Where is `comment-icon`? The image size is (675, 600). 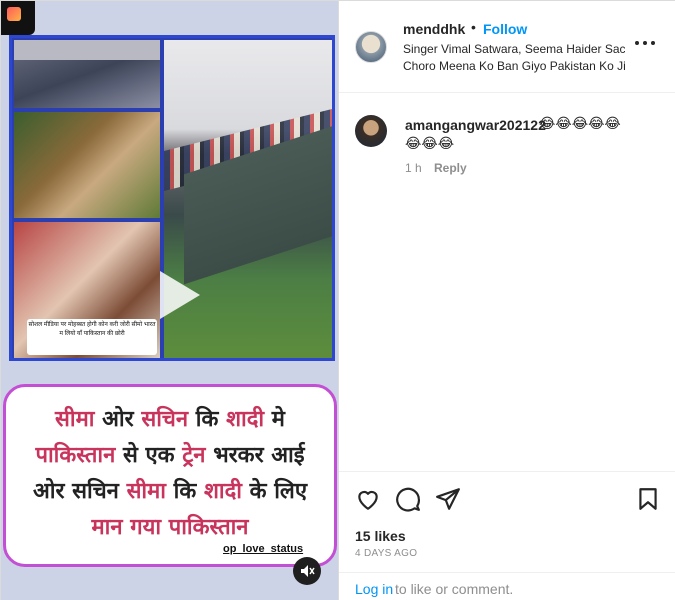 comment-icon is located at coordinates (408, 499).